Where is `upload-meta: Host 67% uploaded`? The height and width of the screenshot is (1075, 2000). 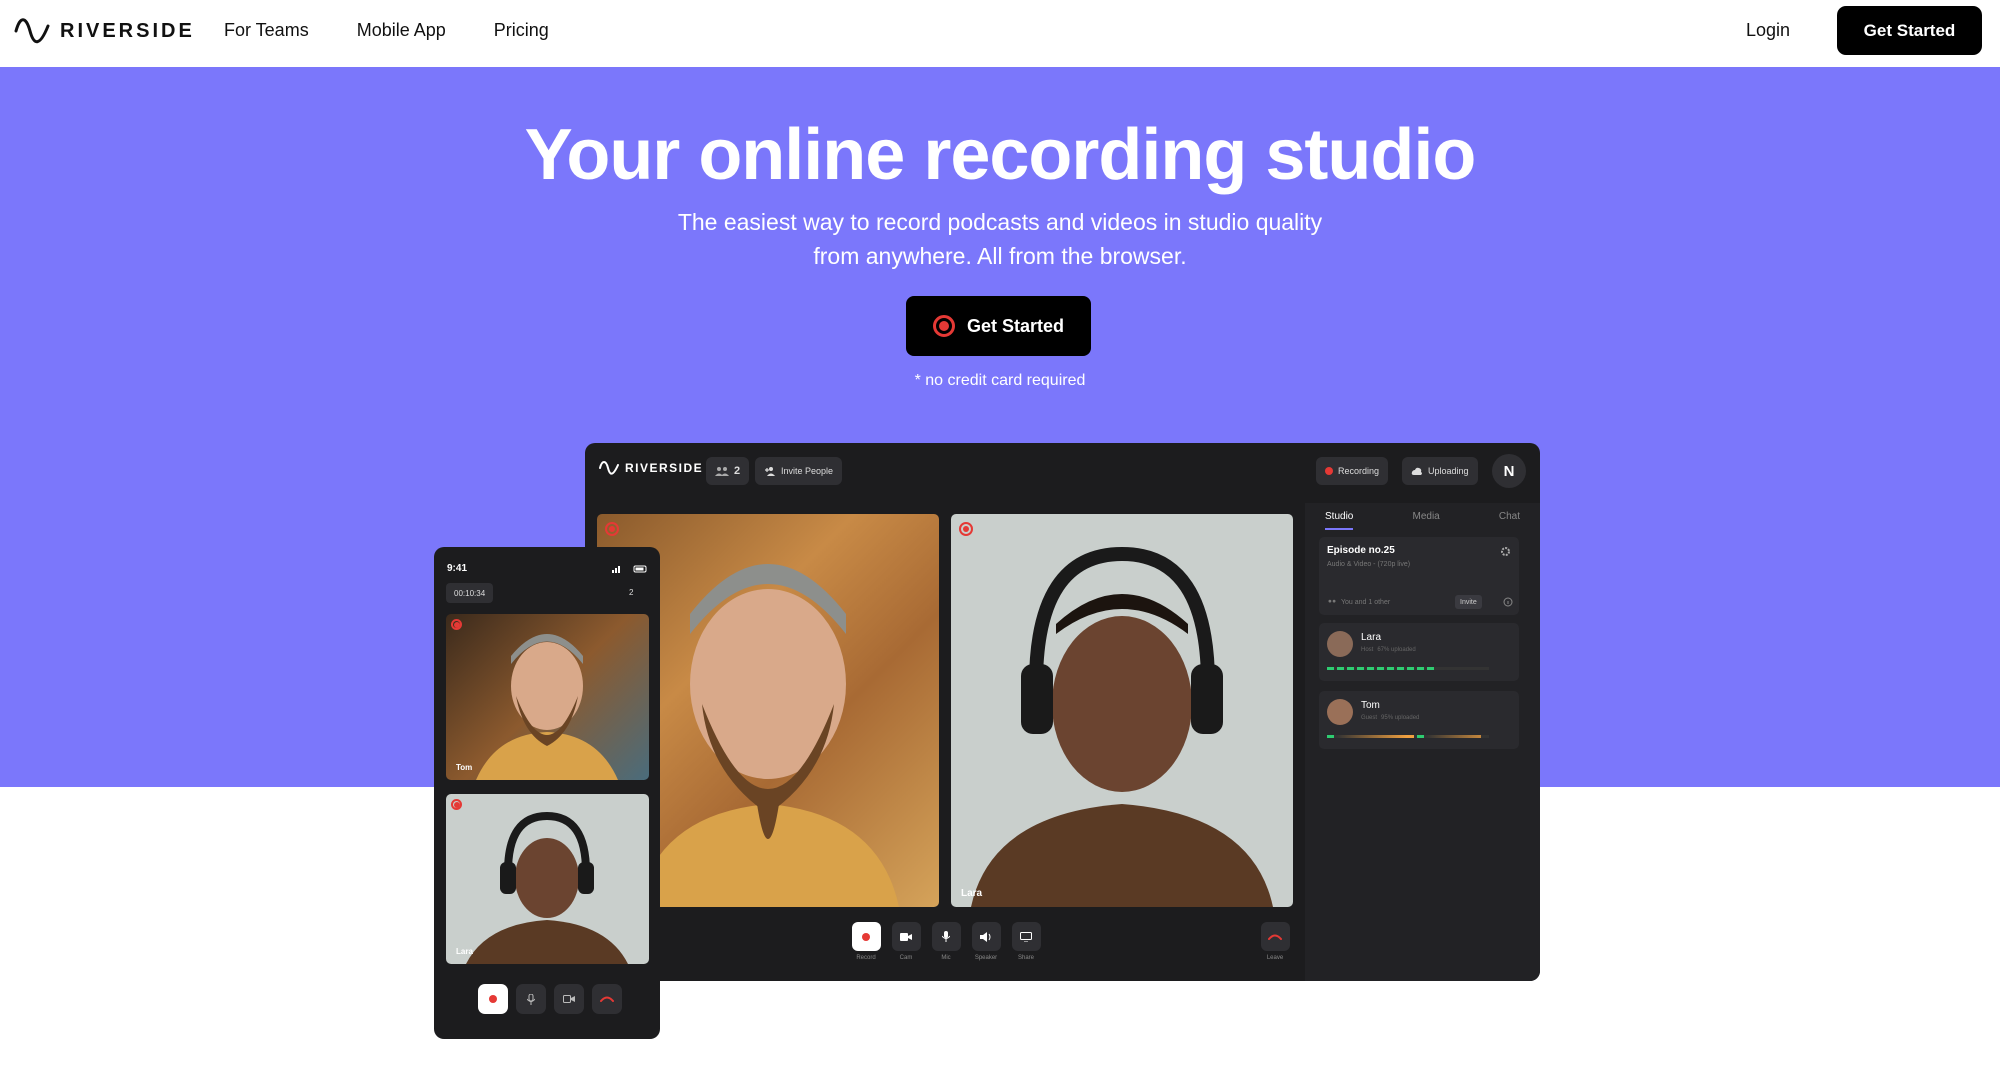
upload-meta: Host 67% uploaded is located at coordinates (1388, 650).